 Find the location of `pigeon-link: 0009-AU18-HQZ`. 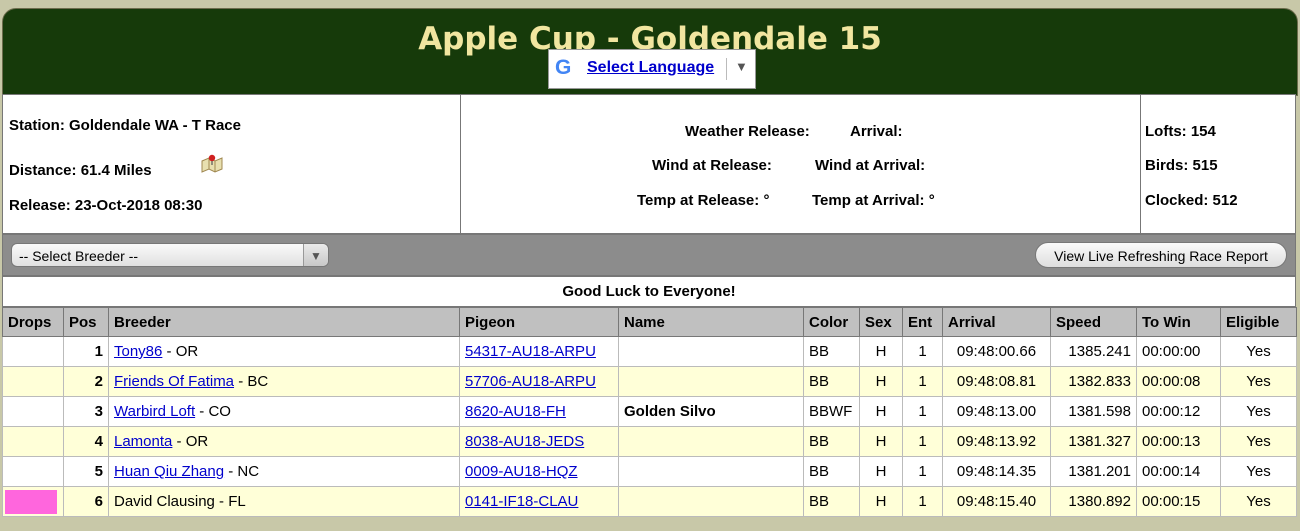

pigeon-link: 0009-AU18-HQZ is located at coordinates (521, 471).